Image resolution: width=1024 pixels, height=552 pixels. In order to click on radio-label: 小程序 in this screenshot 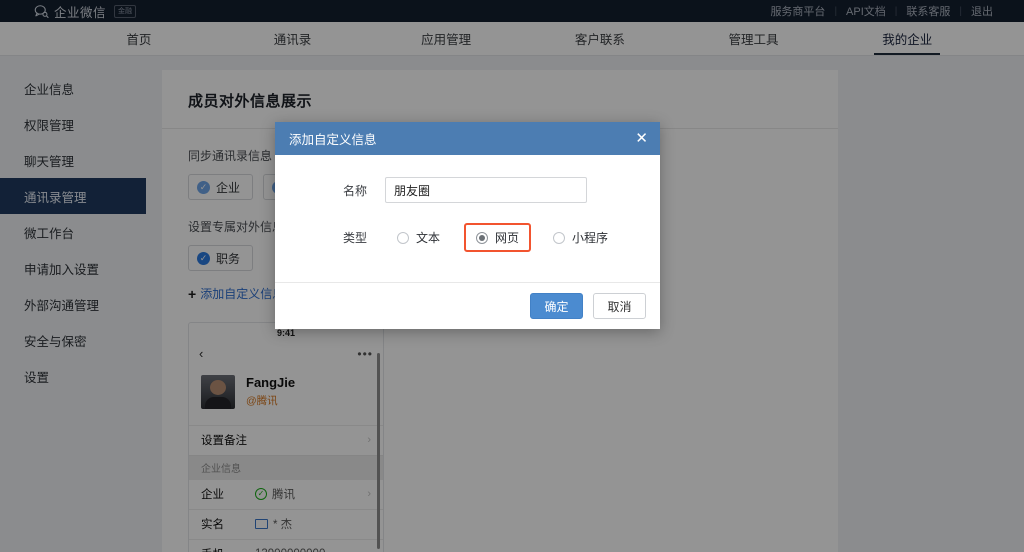, I will do `click(590, 238)`.